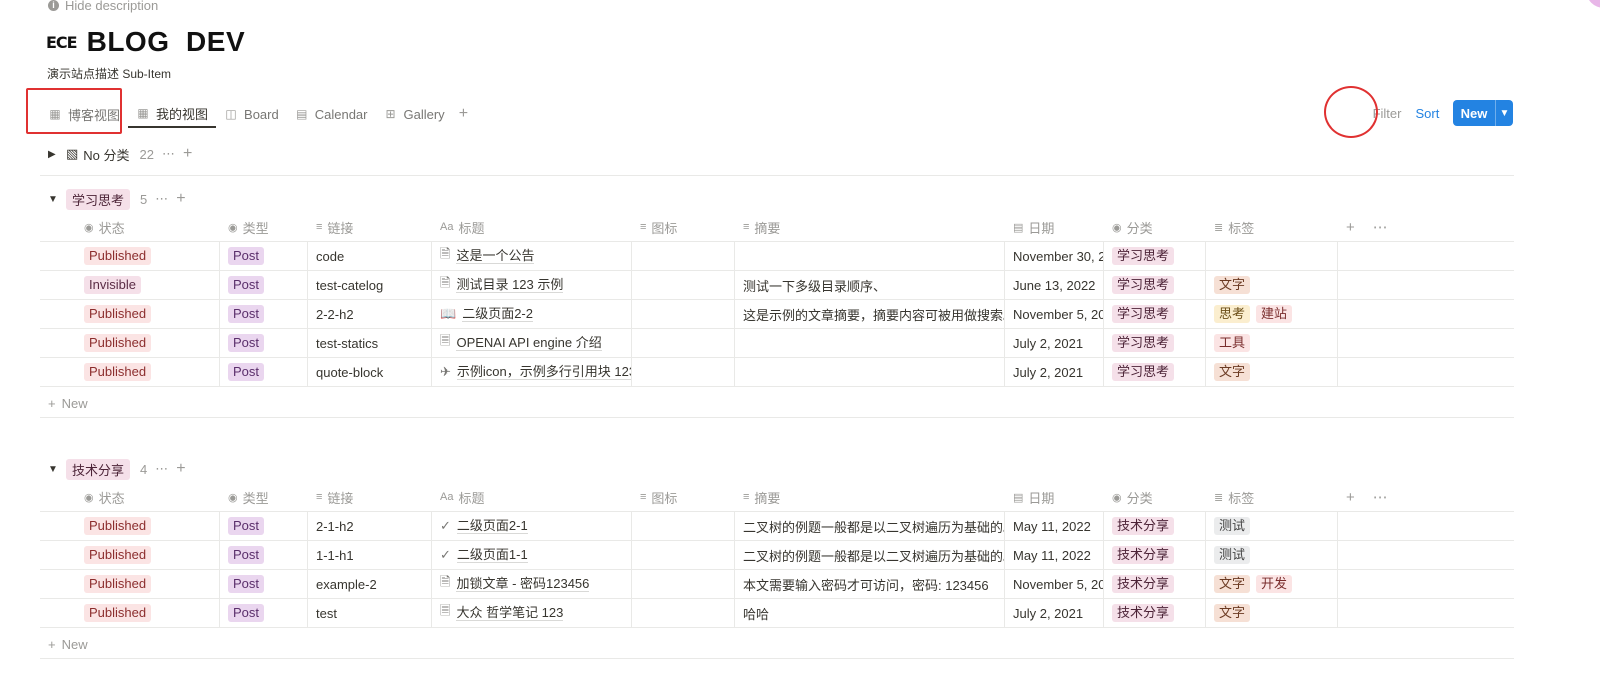  Describe the element at coordinates (1272, 227) in the screenshot. I see `column-header-tags: ≣ 标签` at that location.